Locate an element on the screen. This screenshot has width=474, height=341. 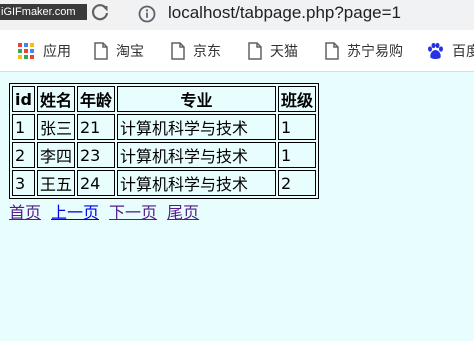
cell-name: 王五 is located at coordinates (55, 183).